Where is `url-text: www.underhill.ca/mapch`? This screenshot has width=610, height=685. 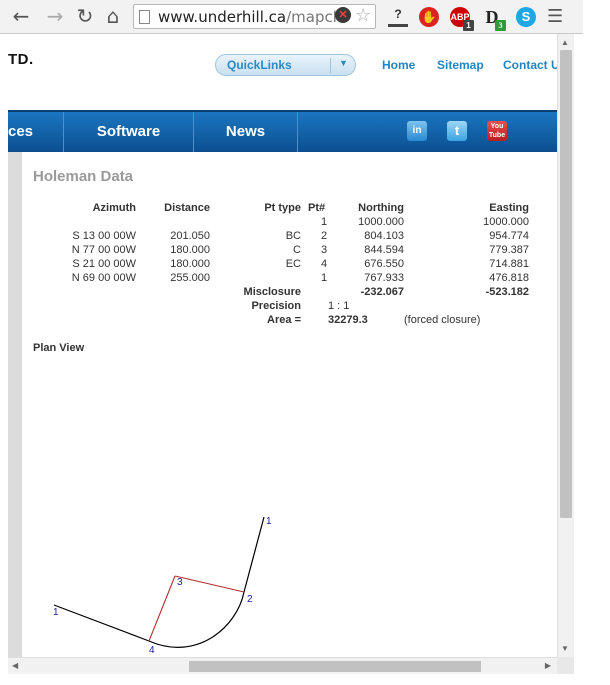
url-text: www.underhill.ca/mapch is located at coordinates (250, 17).